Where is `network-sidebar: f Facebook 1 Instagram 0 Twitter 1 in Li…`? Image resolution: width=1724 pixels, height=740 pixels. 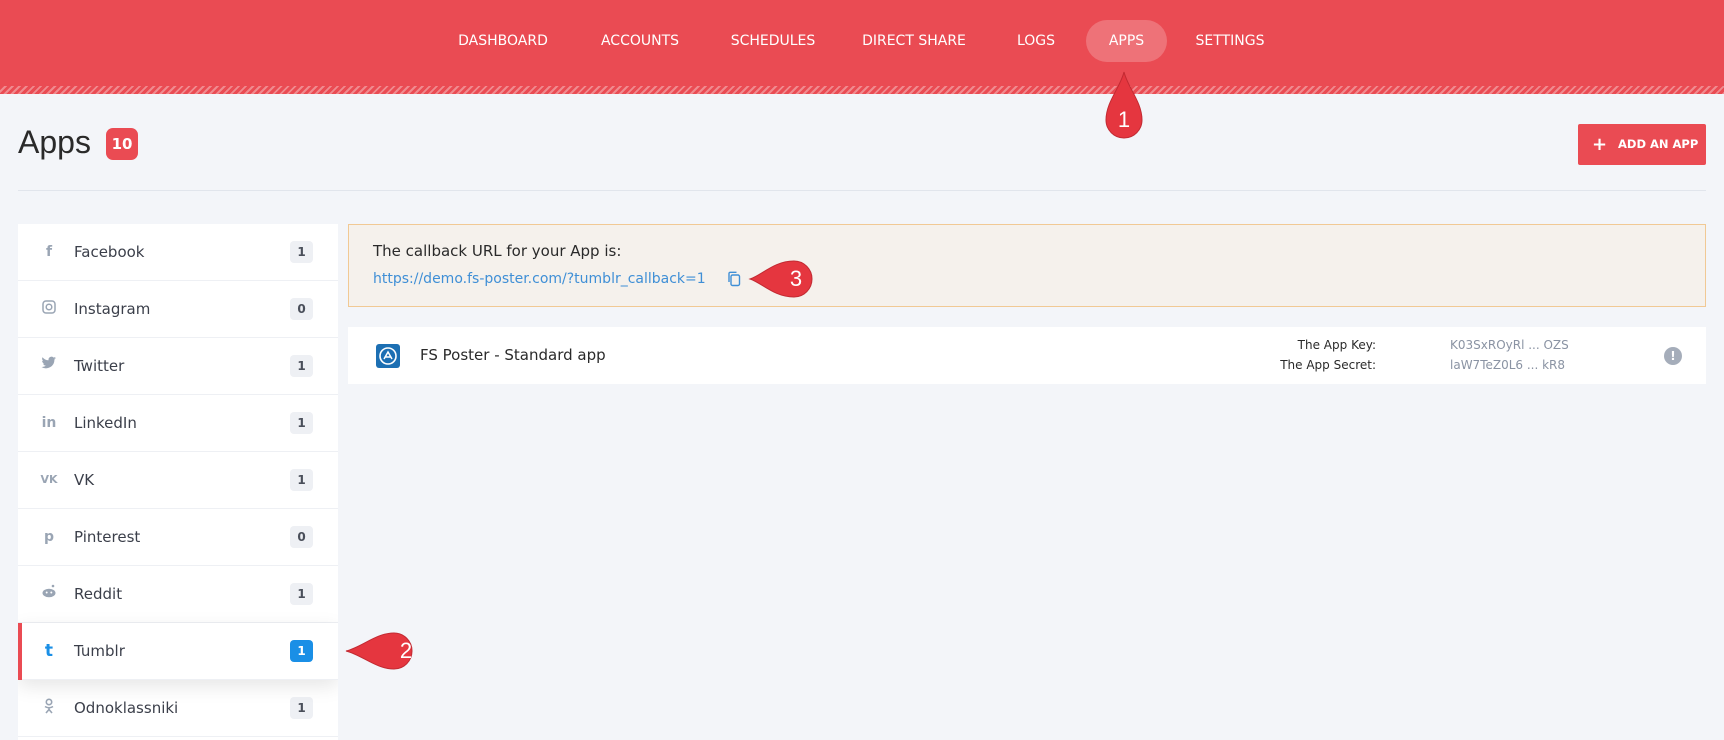 network-sidebar: f Facebook 1 Instagram 0 Twitter 1 in Li… is located at coordinates (178, 482).